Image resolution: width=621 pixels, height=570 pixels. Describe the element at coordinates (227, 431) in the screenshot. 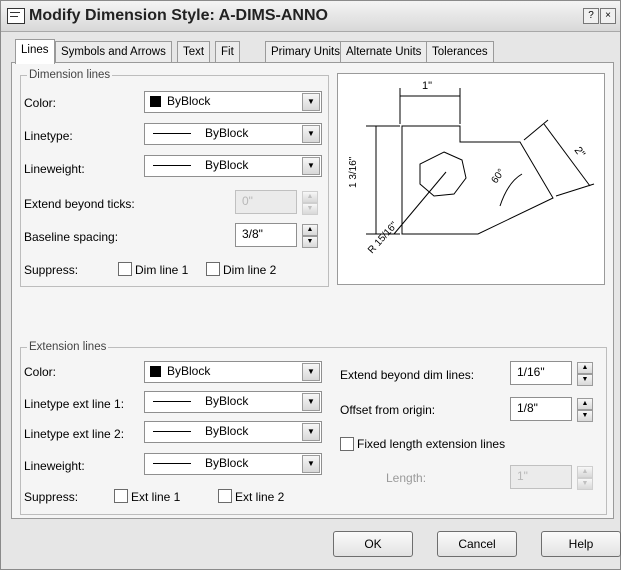

I see `linetype-ext-2-value: ByBlock` at that location.